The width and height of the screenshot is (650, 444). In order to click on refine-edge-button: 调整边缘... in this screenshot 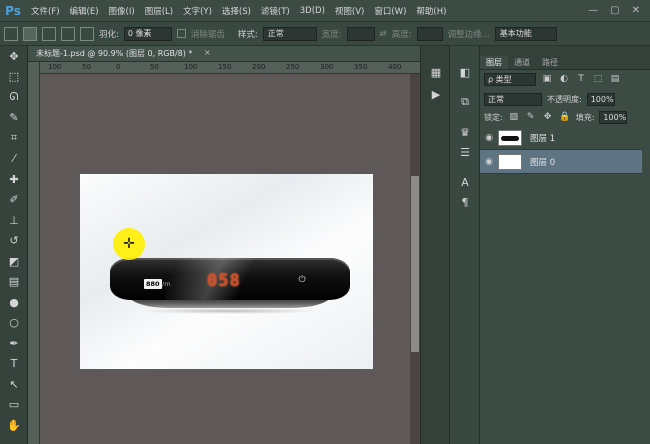, I will do `click(469, 34)`.